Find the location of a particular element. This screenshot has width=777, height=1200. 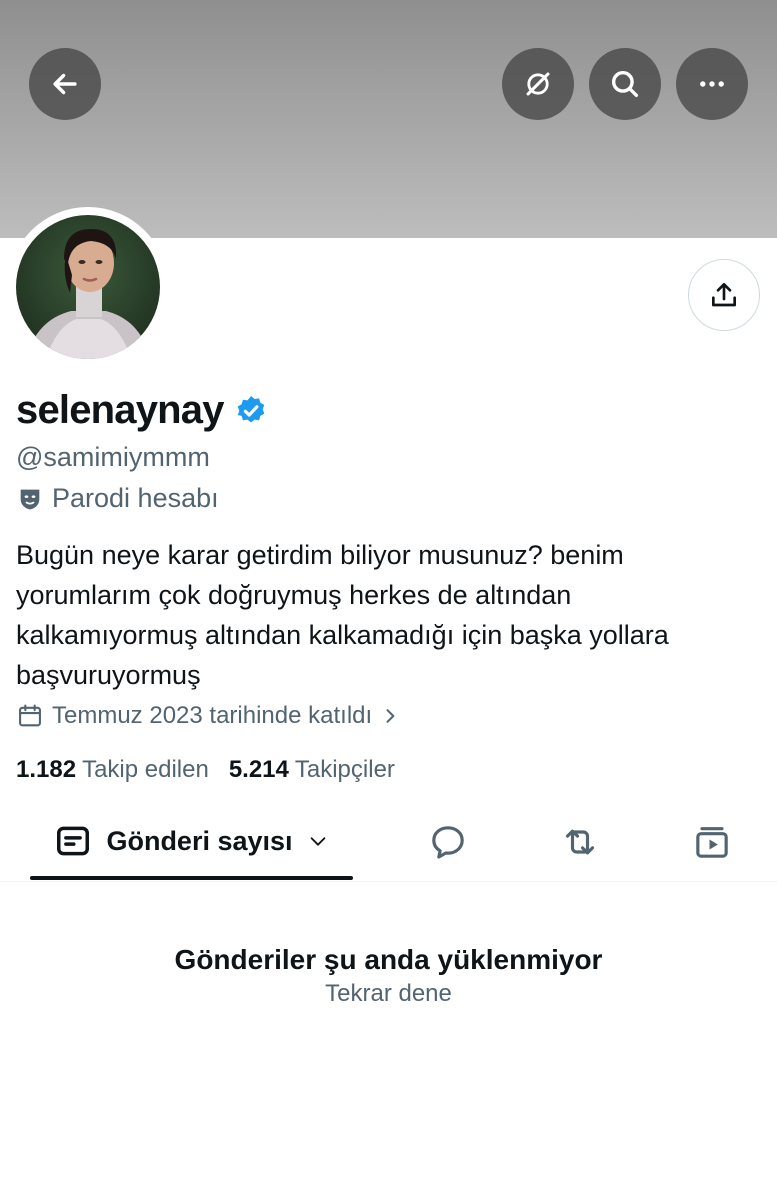

calendar-icon is located at coordinates (30, 715).